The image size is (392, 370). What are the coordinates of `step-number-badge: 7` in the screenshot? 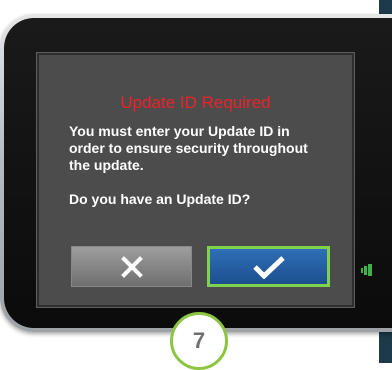 It's located at (199, 341).